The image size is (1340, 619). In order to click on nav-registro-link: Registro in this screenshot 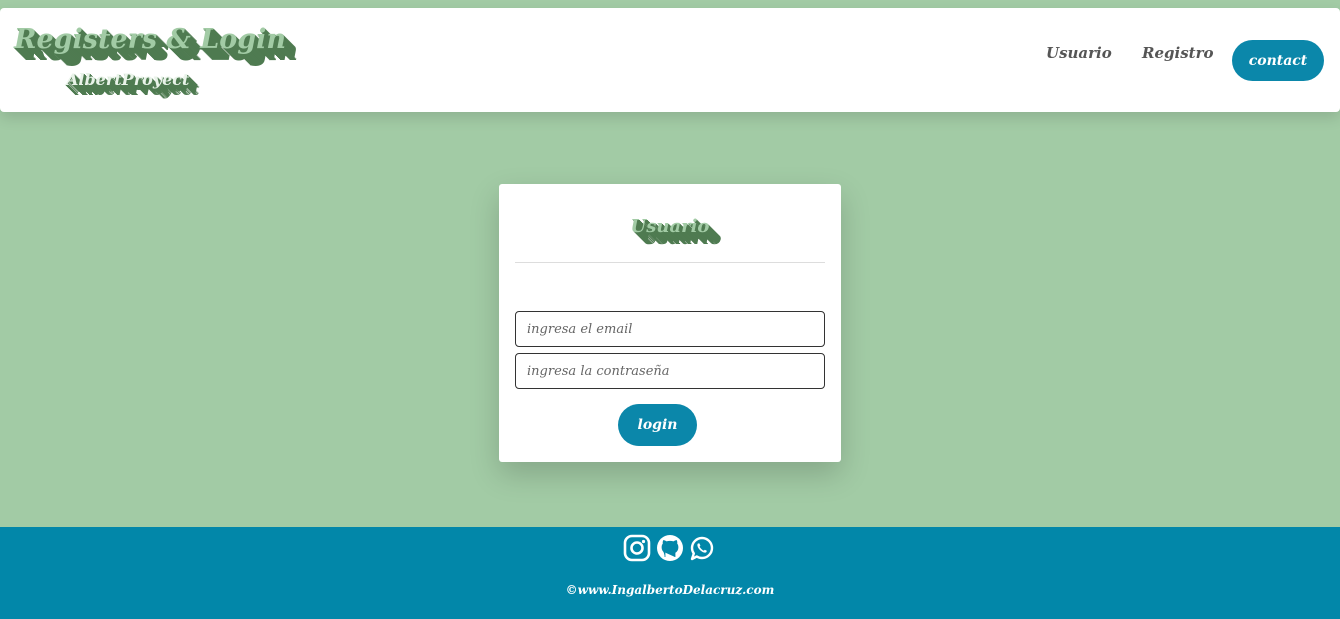, I will do `click(1177, 53)`.